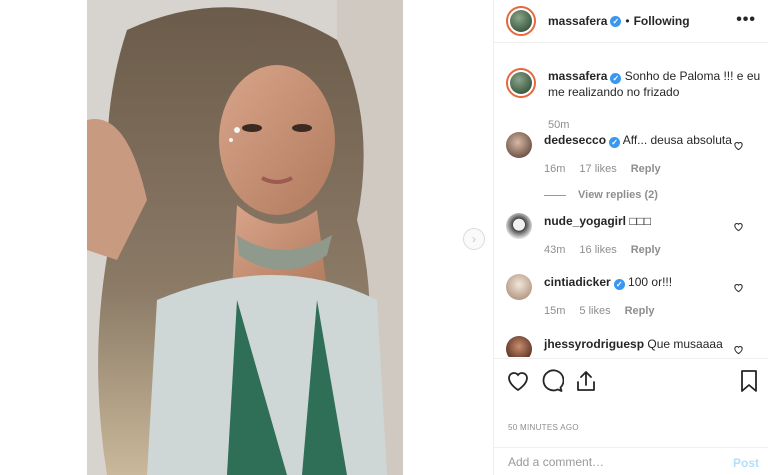  I want to click on bookmark-icon, so click(749, 381).